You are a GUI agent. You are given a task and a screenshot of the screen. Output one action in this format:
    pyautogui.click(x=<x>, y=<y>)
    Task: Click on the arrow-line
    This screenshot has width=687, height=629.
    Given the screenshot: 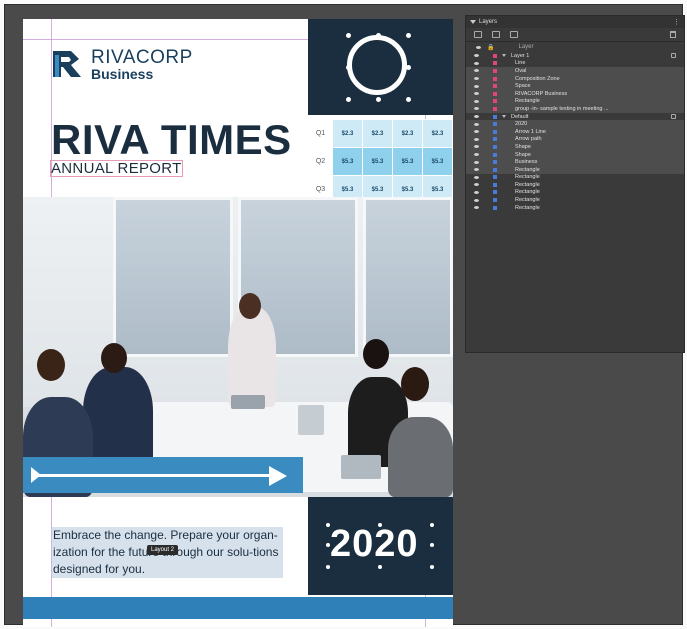 What is the action you would take?
    pyautogui.click(x=153, y=475)
    